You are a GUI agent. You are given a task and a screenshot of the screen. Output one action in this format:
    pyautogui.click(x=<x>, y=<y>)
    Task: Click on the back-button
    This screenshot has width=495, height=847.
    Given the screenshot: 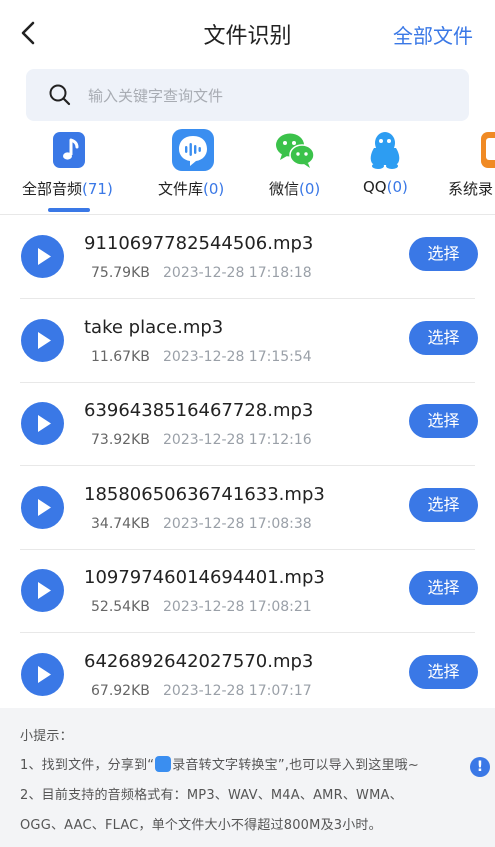 What is the action you would take?
    pyautogui.click(x=29, y=33)
    